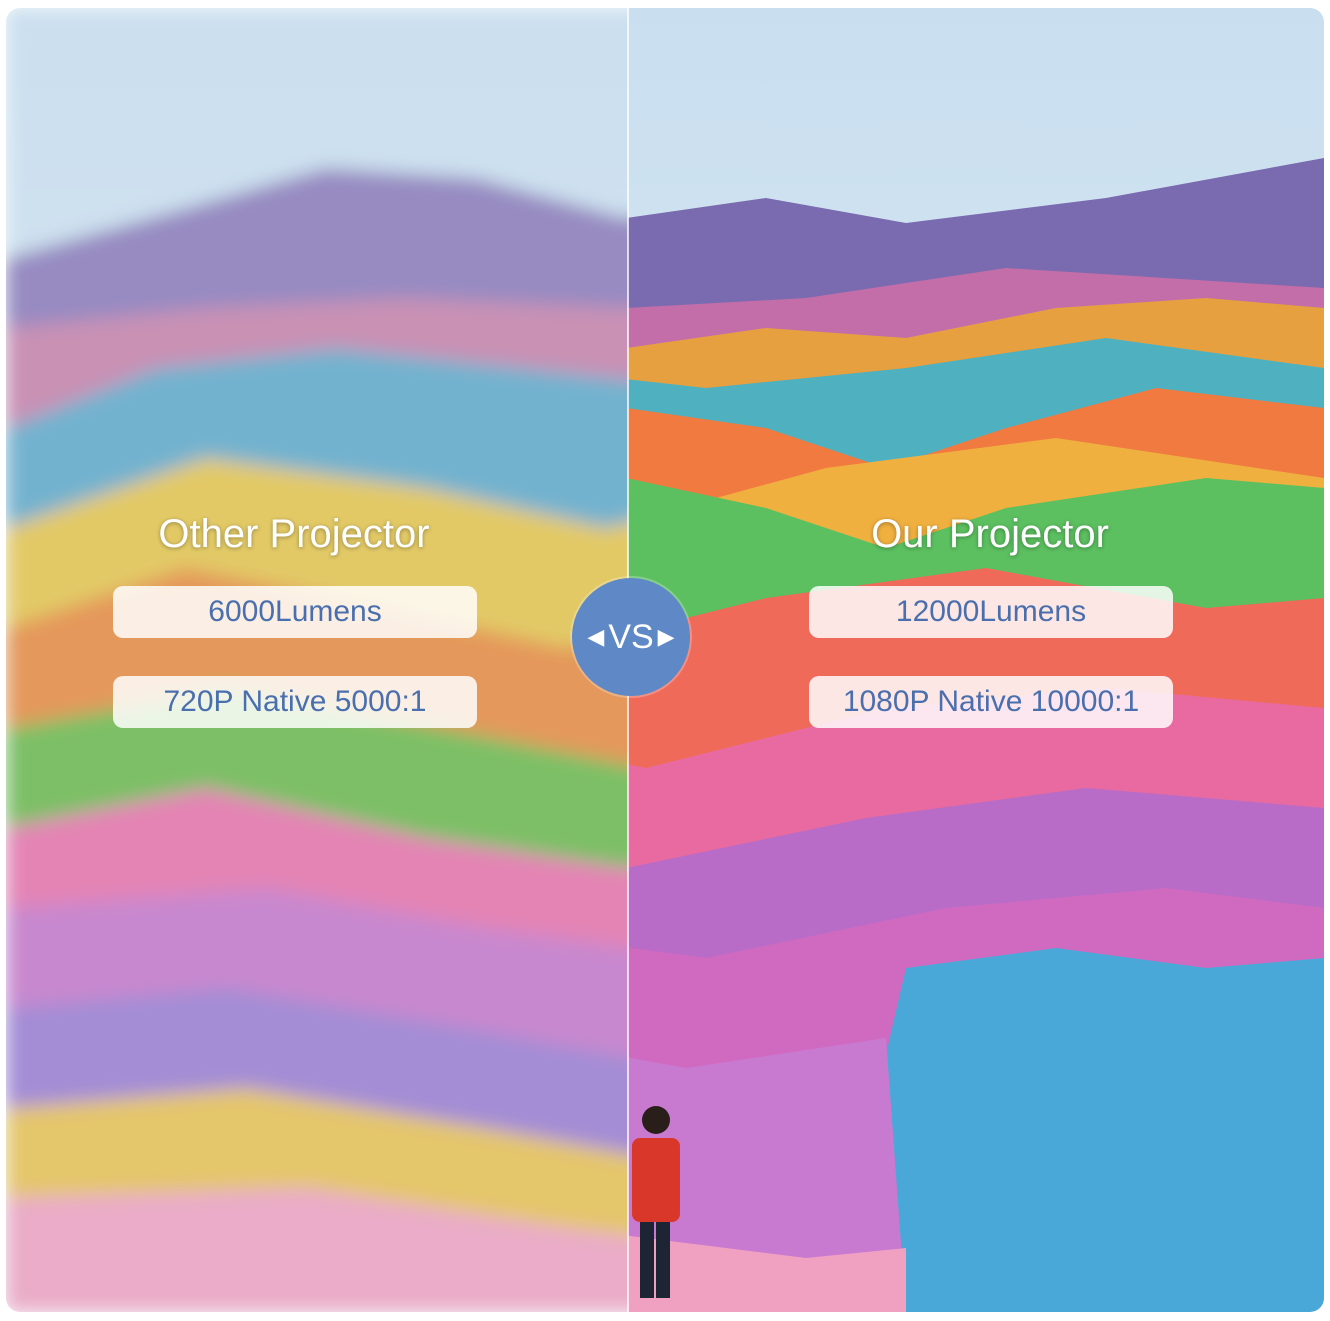  Describe the element at coordinates (294, 534) in the screenshot. I see `other-projector-title: Other Projector` at that location.